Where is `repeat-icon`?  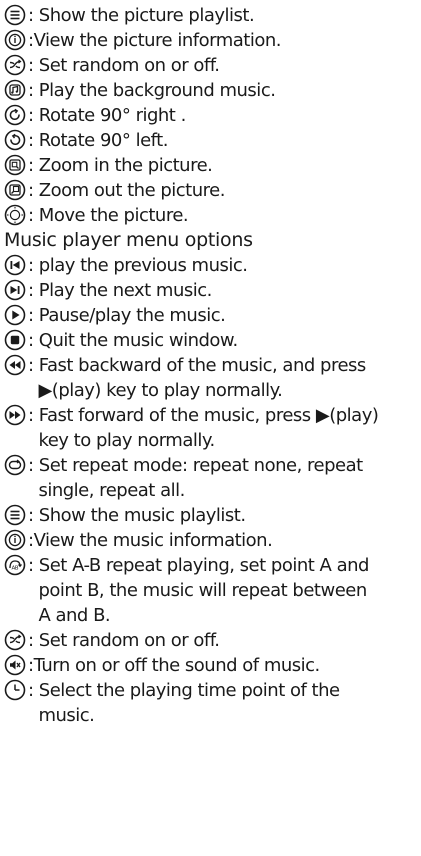
repeat-icon is located at coordinates (15, 465).